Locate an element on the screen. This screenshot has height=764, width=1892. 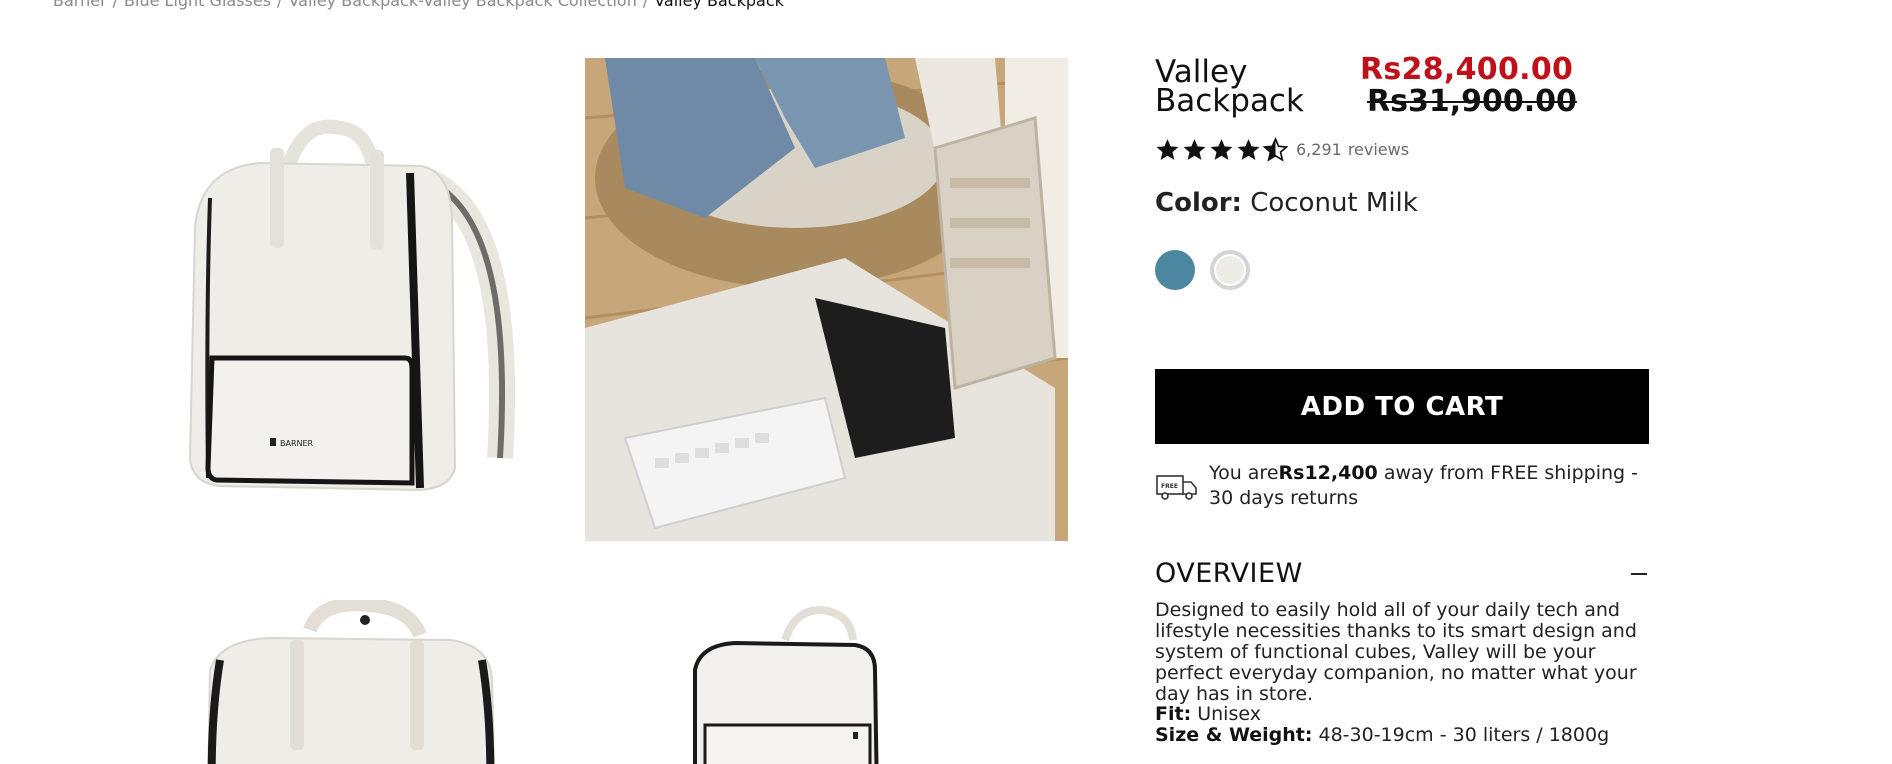
reviews-label: reviews is located at coordinates (1378, 149).